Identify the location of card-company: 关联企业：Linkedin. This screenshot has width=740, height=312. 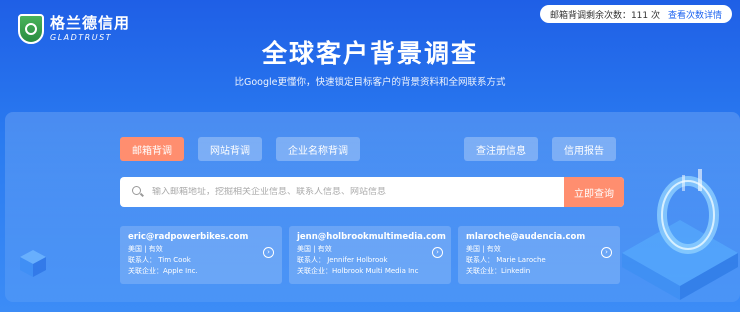
(498, 271).